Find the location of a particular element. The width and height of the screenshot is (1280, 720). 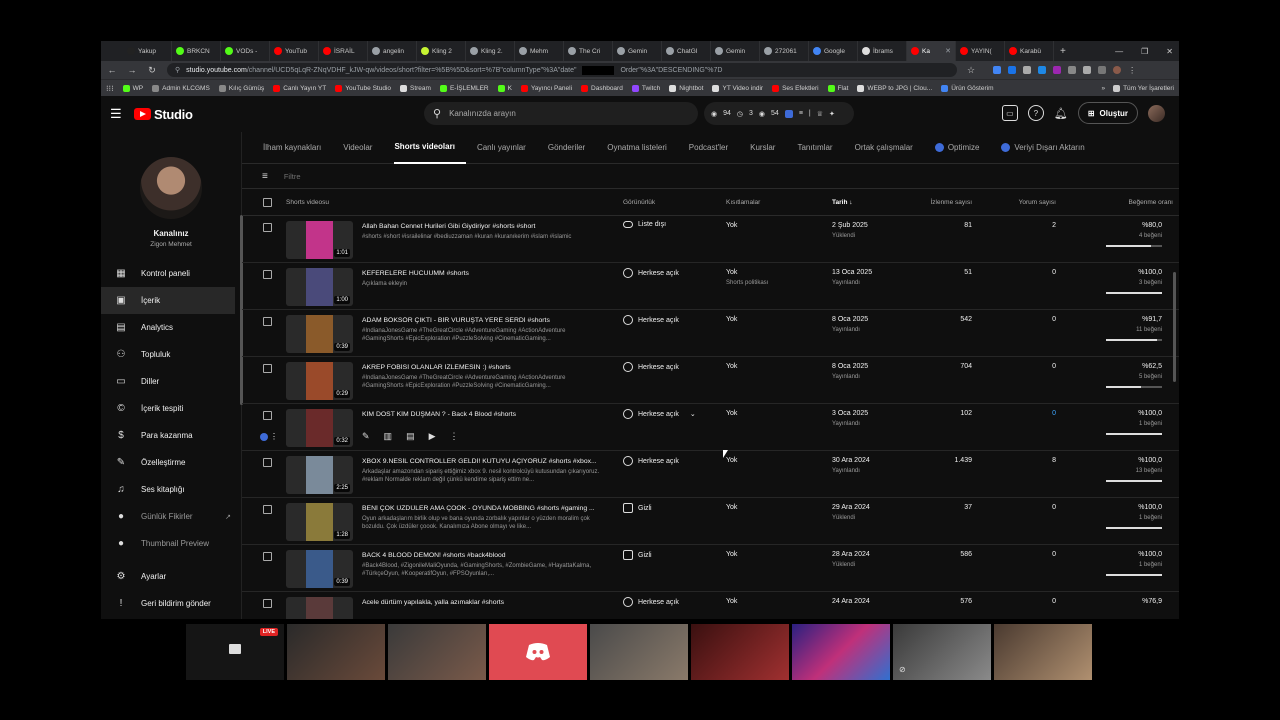

reading-list-icon is located at coordinates (1102, 69).